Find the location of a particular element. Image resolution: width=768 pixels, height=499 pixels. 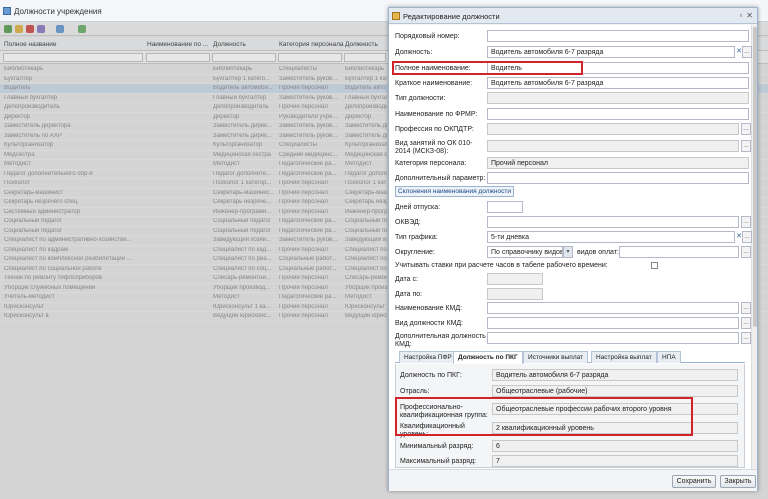

tab-payments: Настройка выплат is located at coordinates (624, 357).